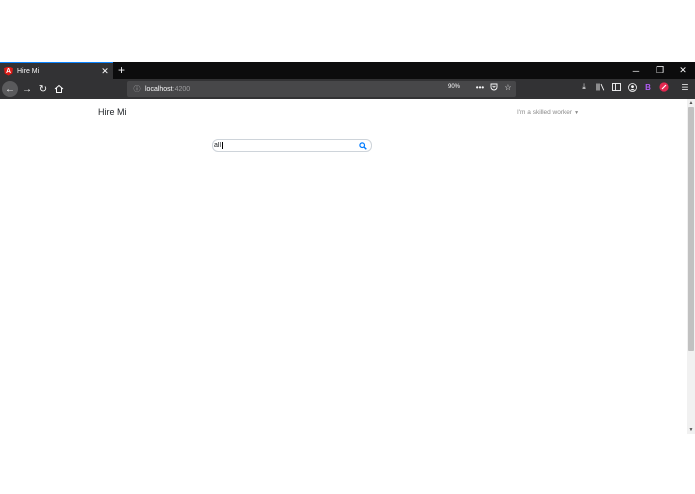 Image resolution: width=695 pixels, height=494 pixels. Describe the element at coordinates (691, 103) in the screenshot. I see `scroll-up-arrow-icon: ▲` at that location.